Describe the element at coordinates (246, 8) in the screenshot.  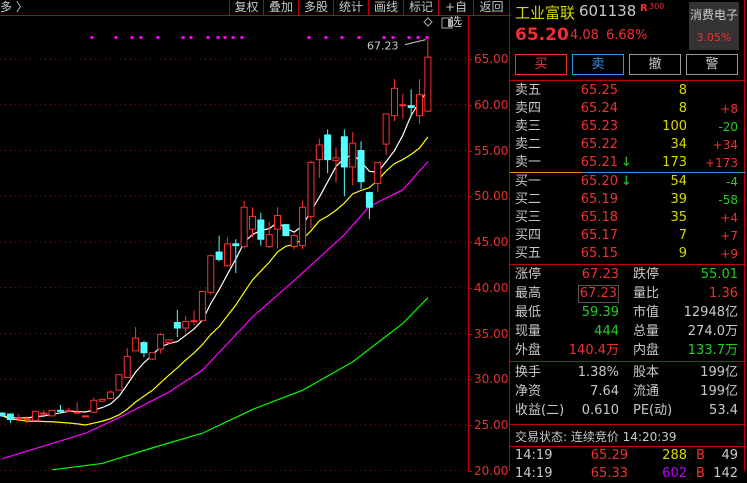
I see `restore-rights-button: 复权` at that location.